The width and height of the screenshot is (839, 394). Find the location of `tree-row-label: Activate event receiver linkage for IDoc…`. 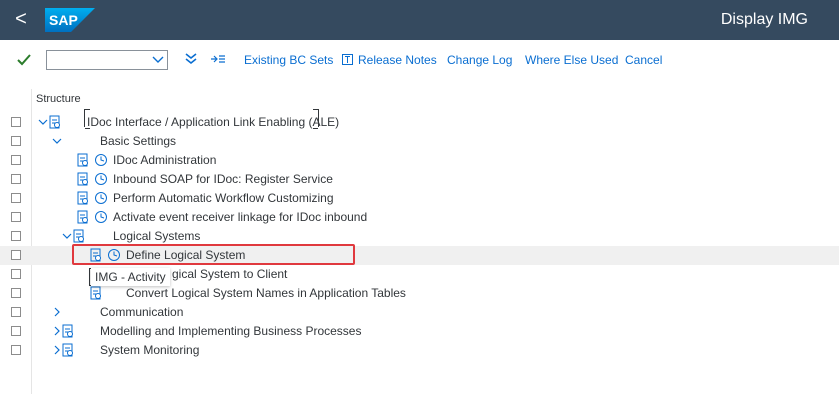

tree-row-label: Activate event receiver linkage for IDoc… is located at coordinates (240, 217).